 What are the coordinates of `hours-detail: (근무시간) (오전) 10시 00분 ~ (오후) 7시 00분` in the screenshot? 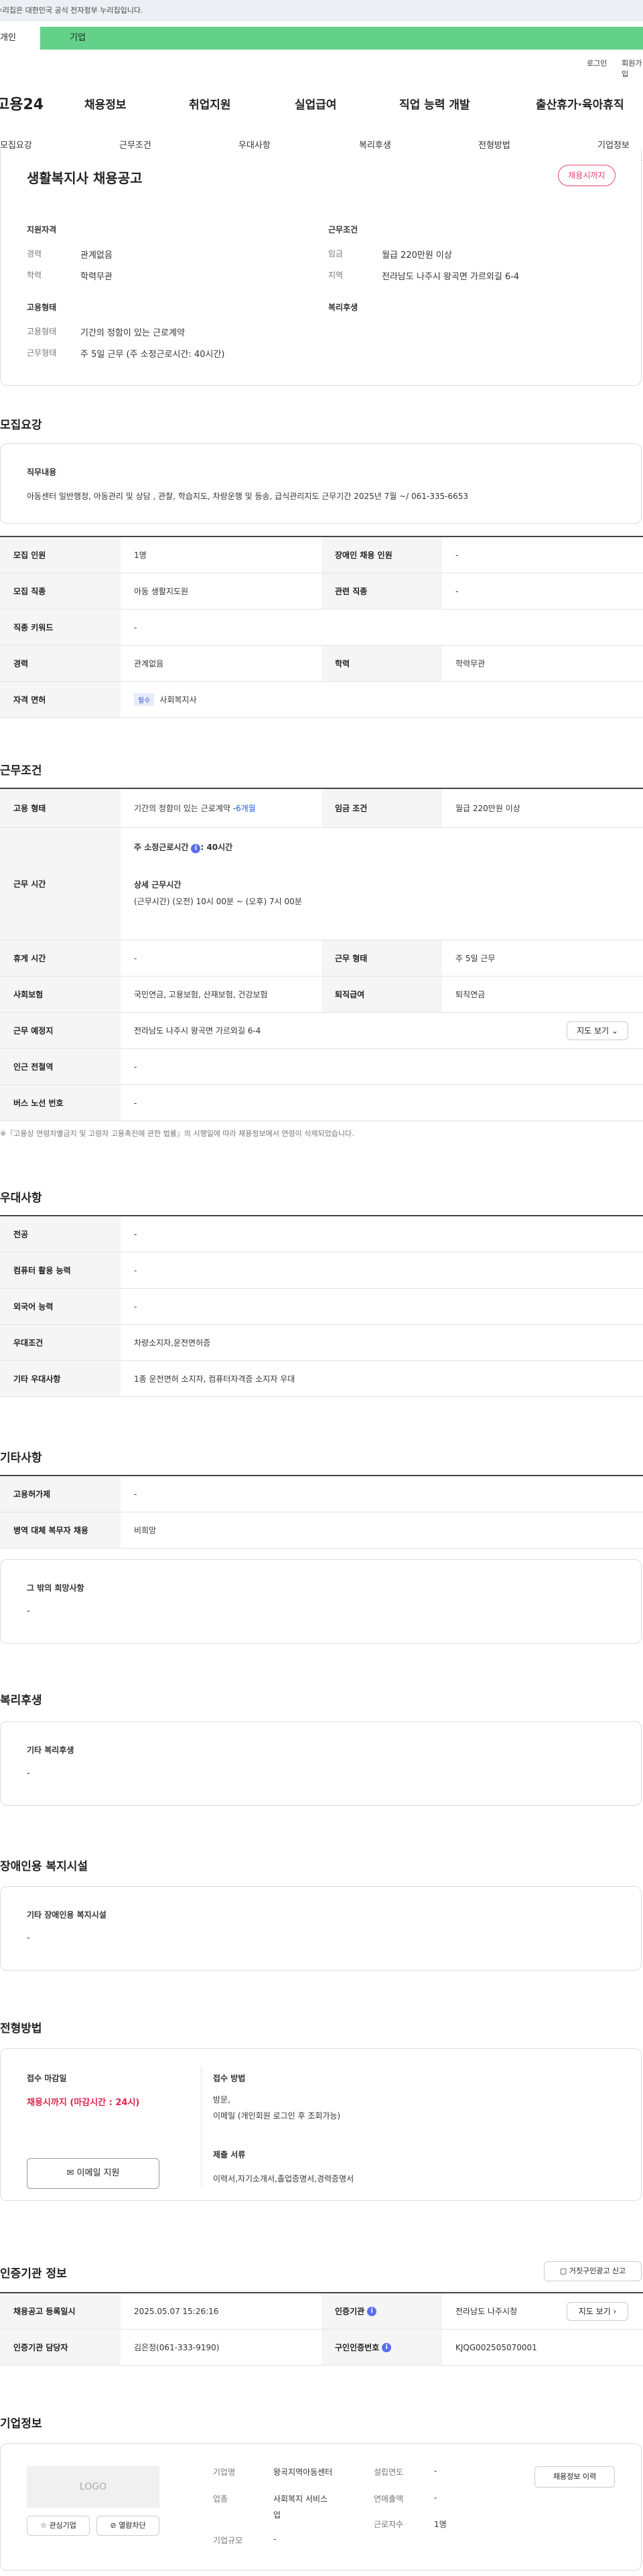 It's located at (218, 901).